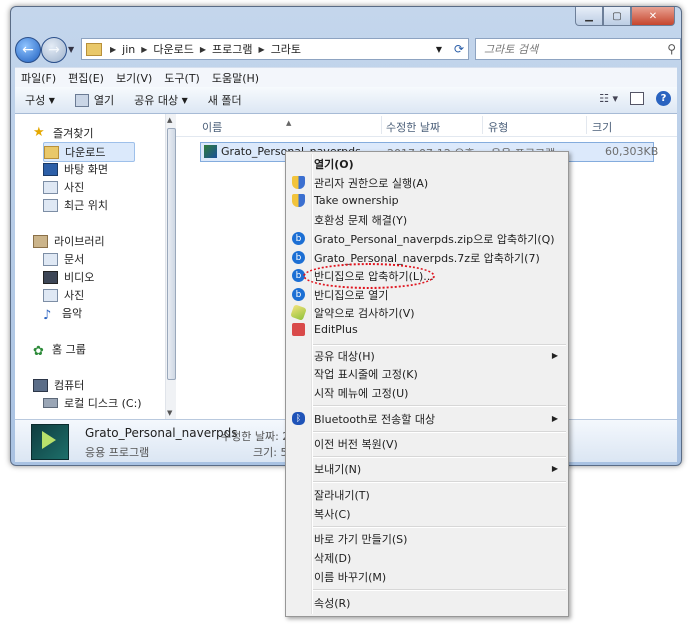 Image resolution: width=700 pixels, height=630 pixels. What do you see at coordinates (128, 49) in the screenshot?
I see `breadcrumb-jin: jin` at bounding box center [128, 49].